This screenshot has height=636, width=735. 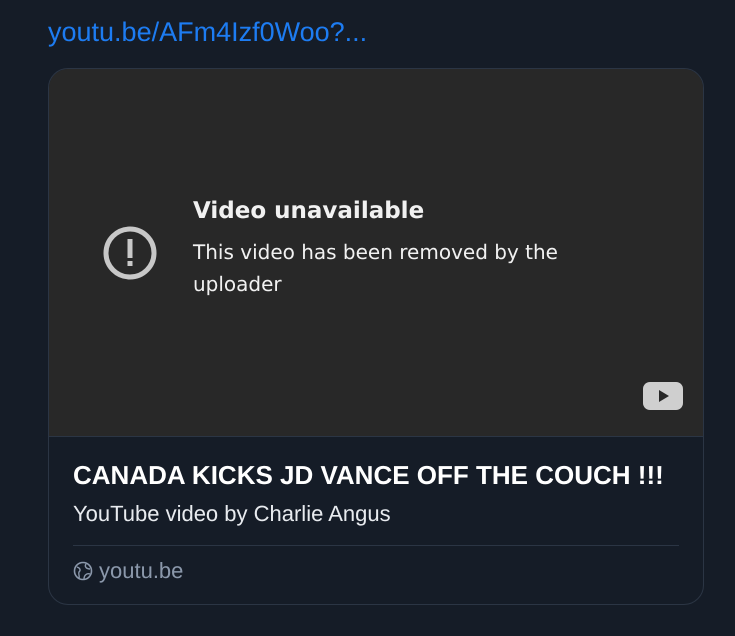 What do you see at coordinates (376, 522) in the screenshot?
I see `video-subtitle: YouTube video by Charlie Angus` at bounding box center [376, 522].